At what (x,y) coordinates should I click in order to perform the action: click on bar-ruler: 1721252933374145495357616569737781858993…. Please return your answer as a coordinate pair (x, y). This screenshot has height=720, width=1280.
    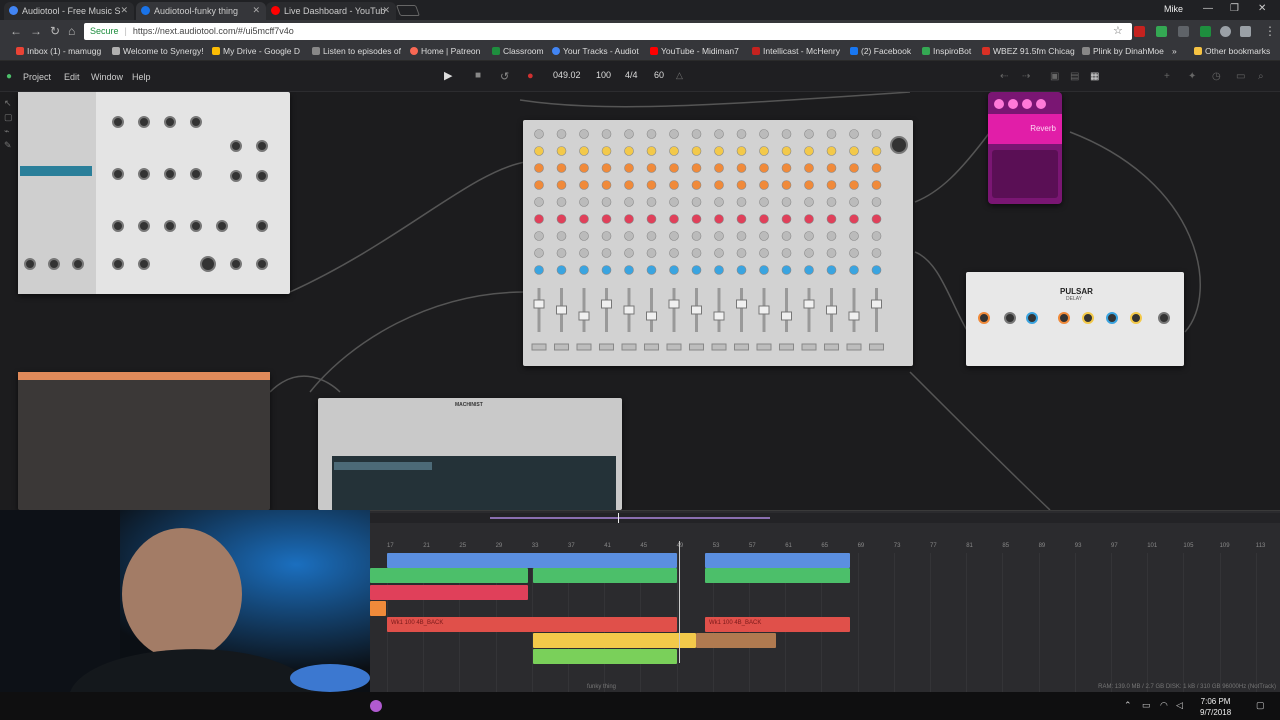
    Looking at the image, I should click on (825, 547).